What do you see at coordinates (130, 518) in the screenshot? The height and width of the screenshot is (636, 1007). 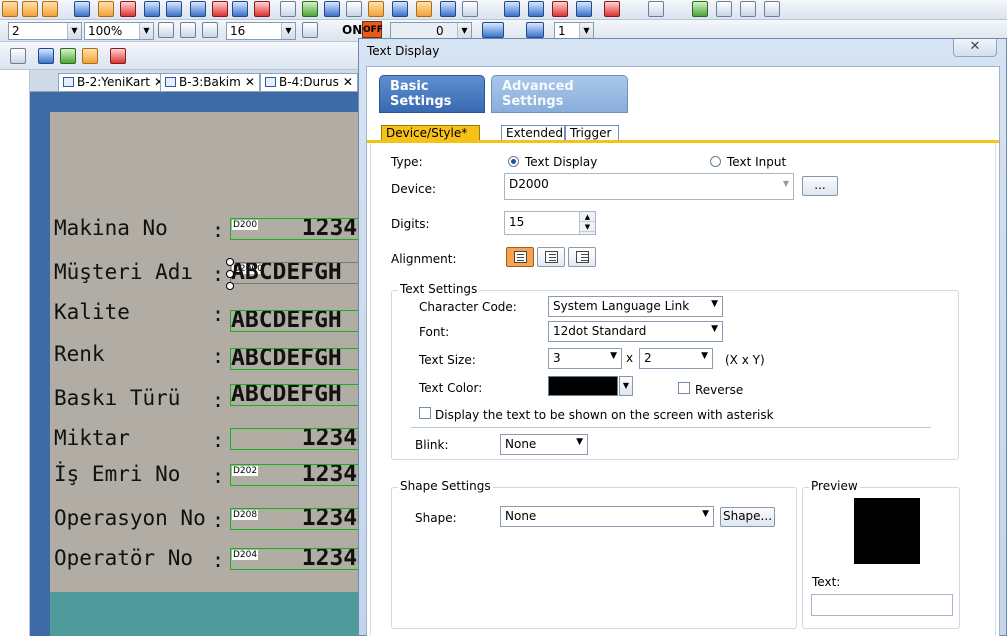 I see `screen-row-label: Operasyon No` at bounding box center [130, 518].